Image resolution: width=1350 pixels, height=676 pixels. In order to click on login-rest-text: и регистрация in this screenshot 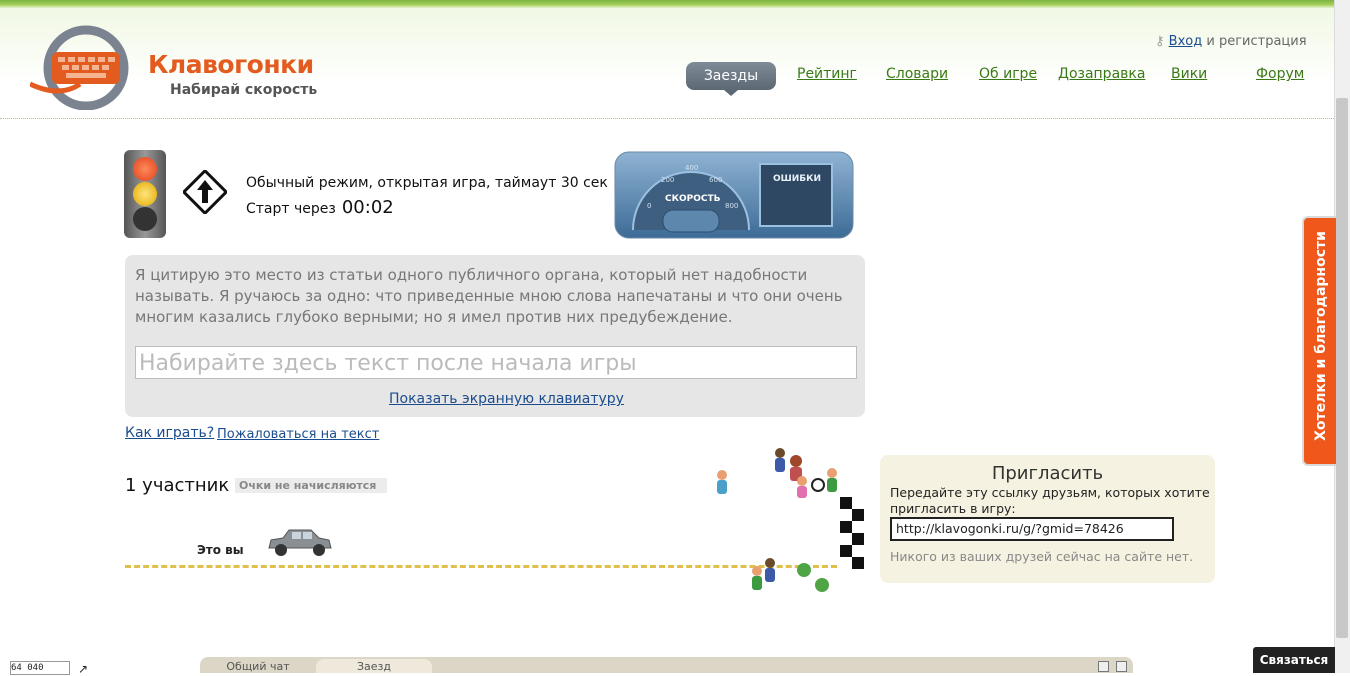, I will do `click(1256, 41)`.